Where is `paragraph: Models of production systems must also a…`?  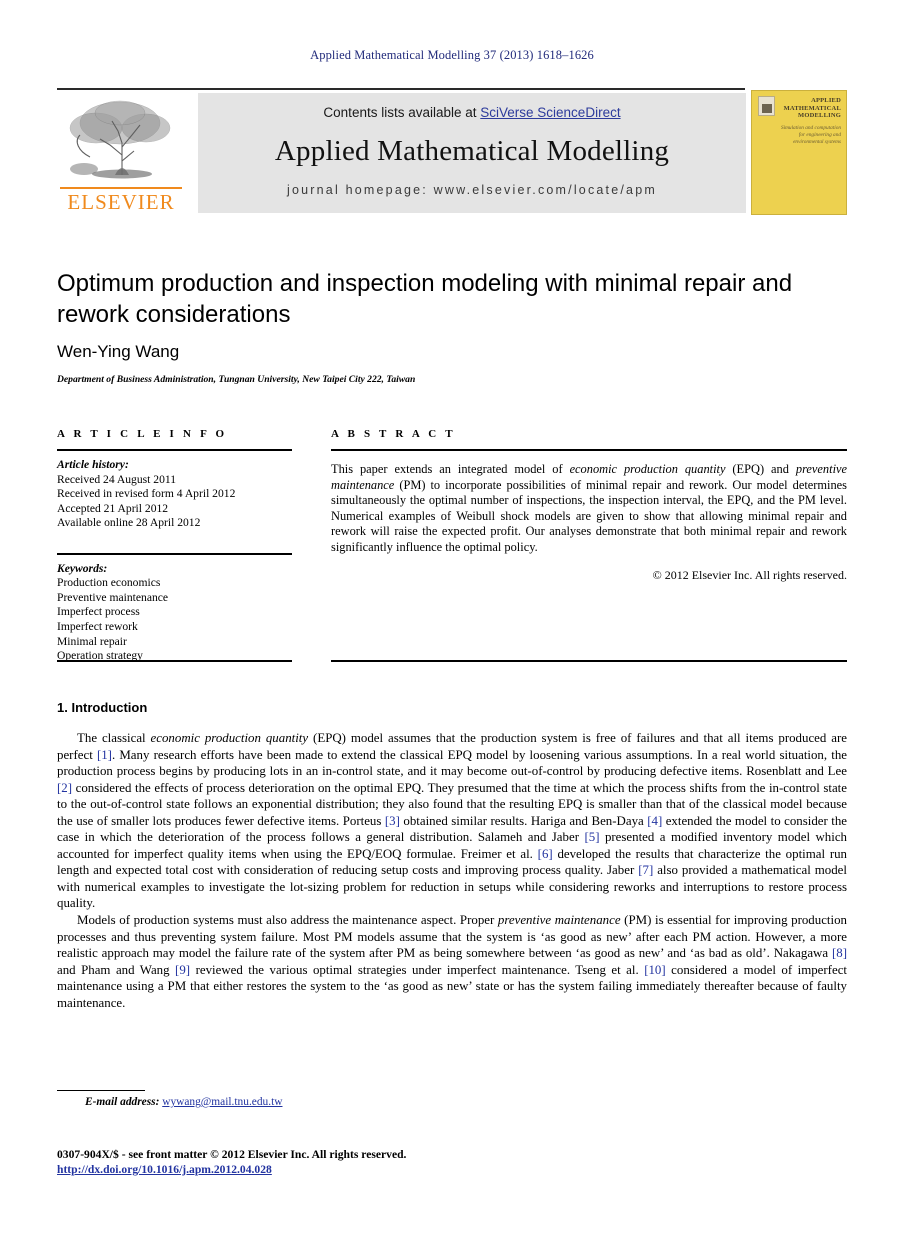
paragraph: Models of production systems must also a… is located at coordinates (452, 961).